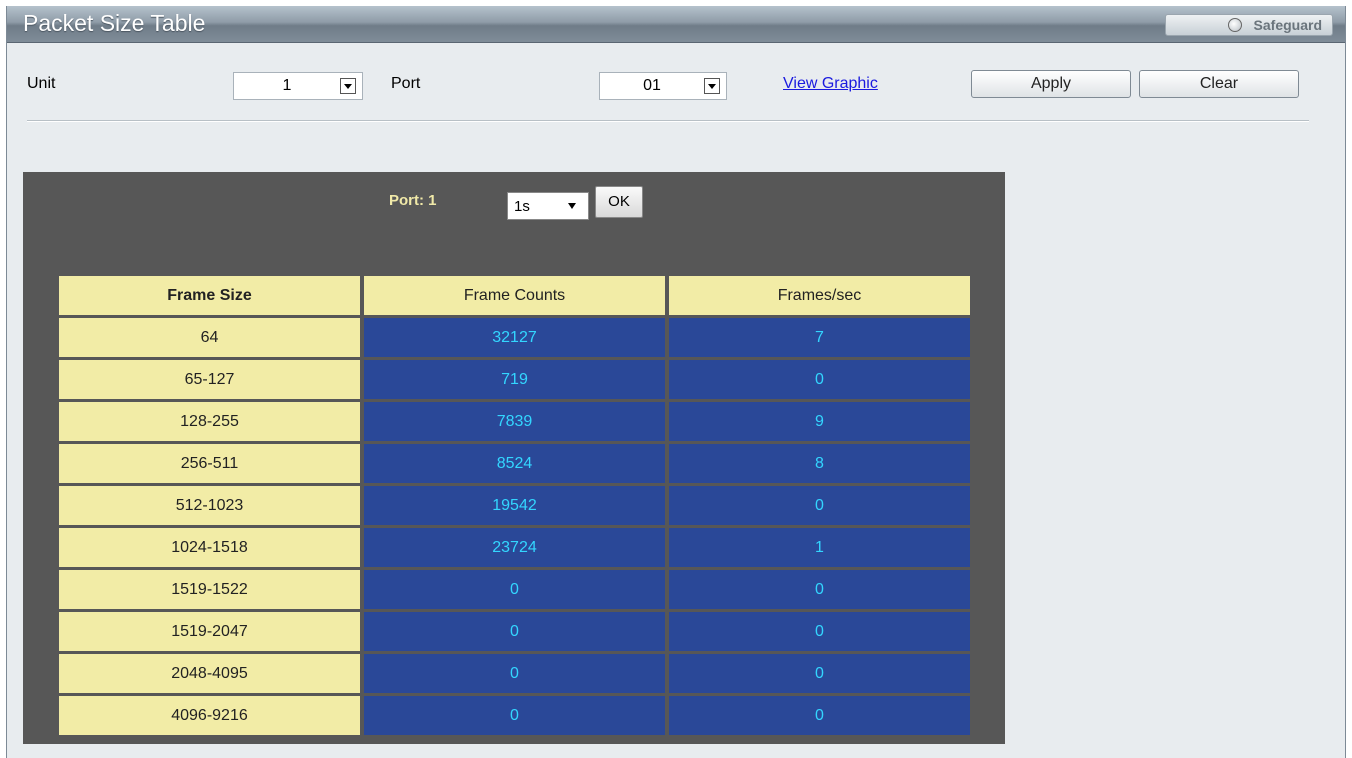 This screenshot has width=1352, height=758. I want to click on table-row: 1519-2047 0 0, so click(514, 631).